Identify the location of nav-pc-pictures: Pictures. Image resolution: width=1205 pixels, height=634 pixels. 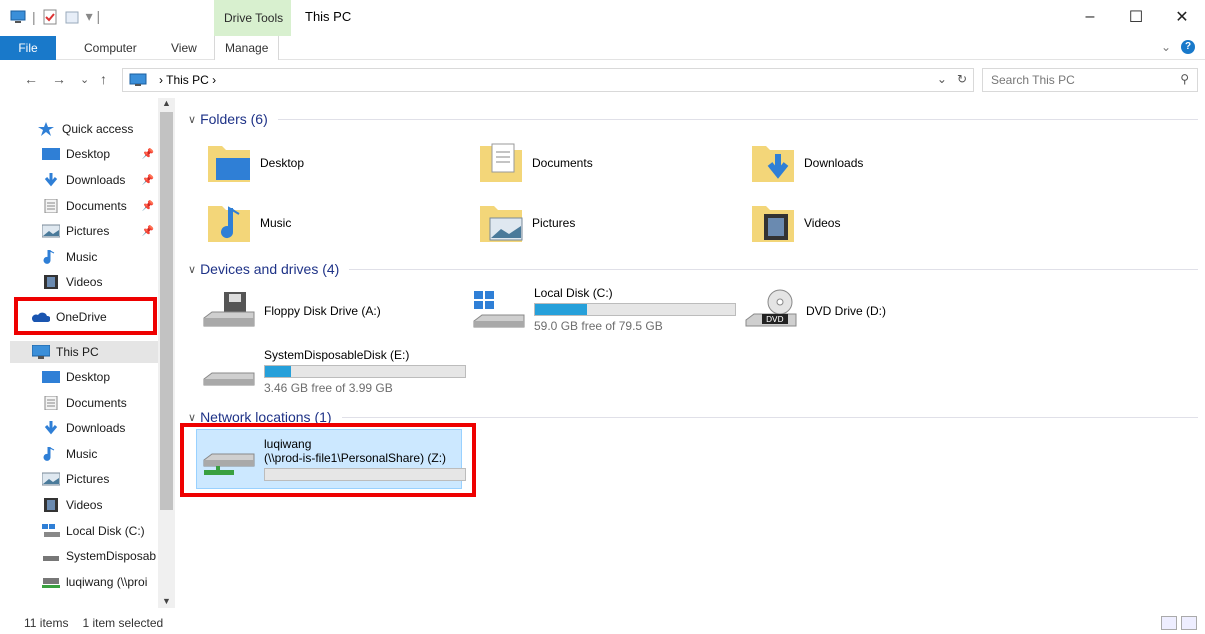
(75, 479).